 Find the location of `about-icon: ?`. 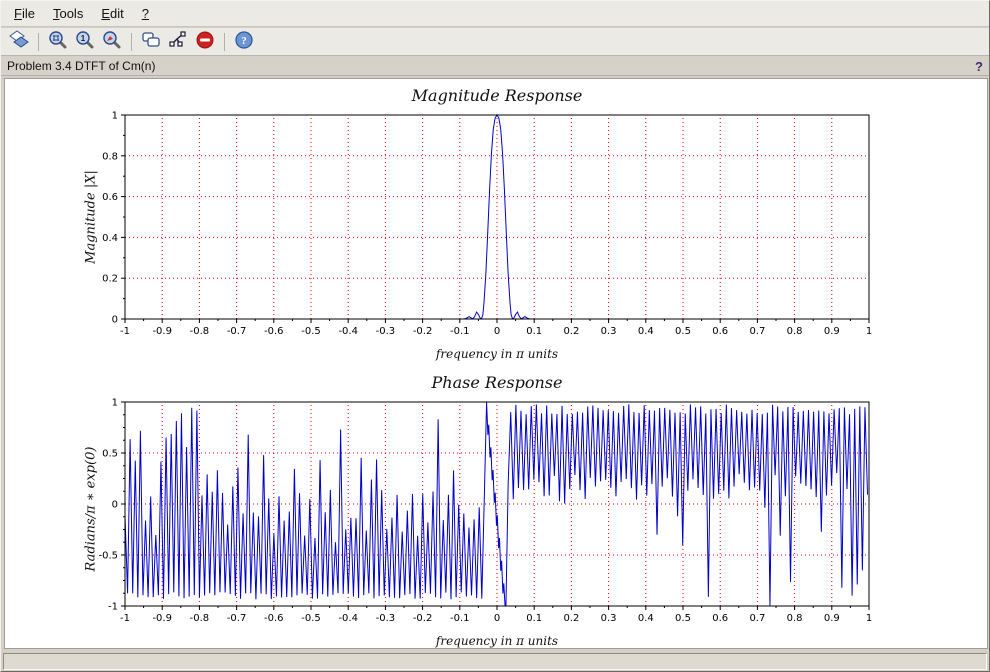

about-icon: ? is located at coordinates (244, 41).